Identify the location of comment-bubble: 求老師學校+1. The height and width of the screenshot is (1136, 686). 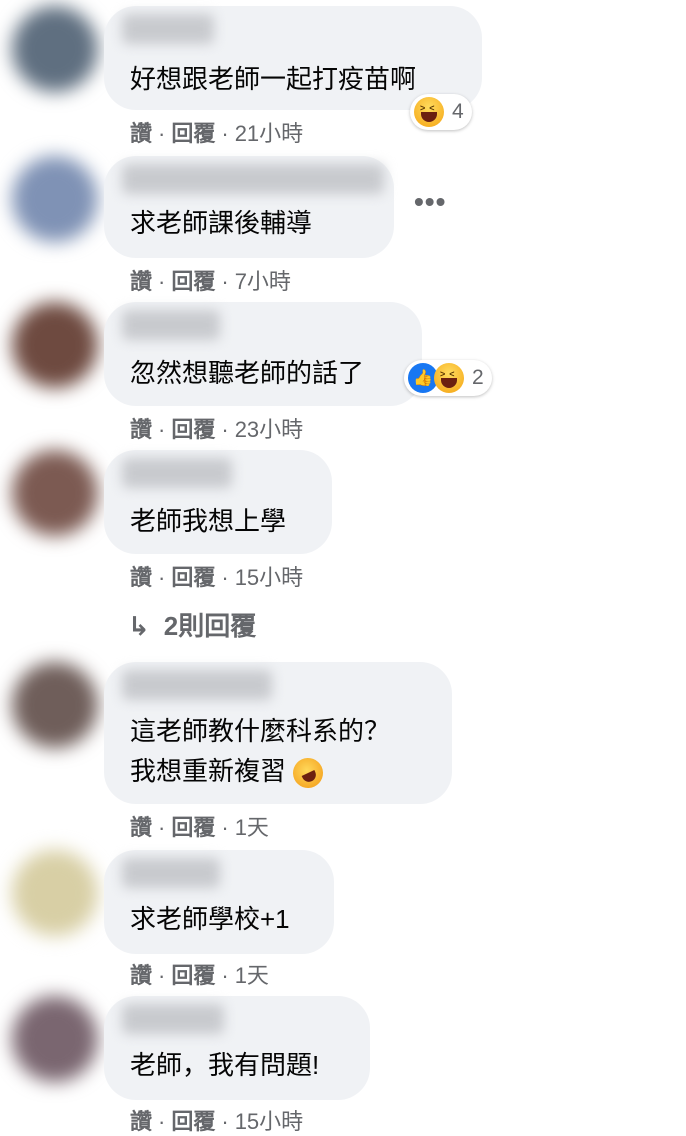
(219, 902).